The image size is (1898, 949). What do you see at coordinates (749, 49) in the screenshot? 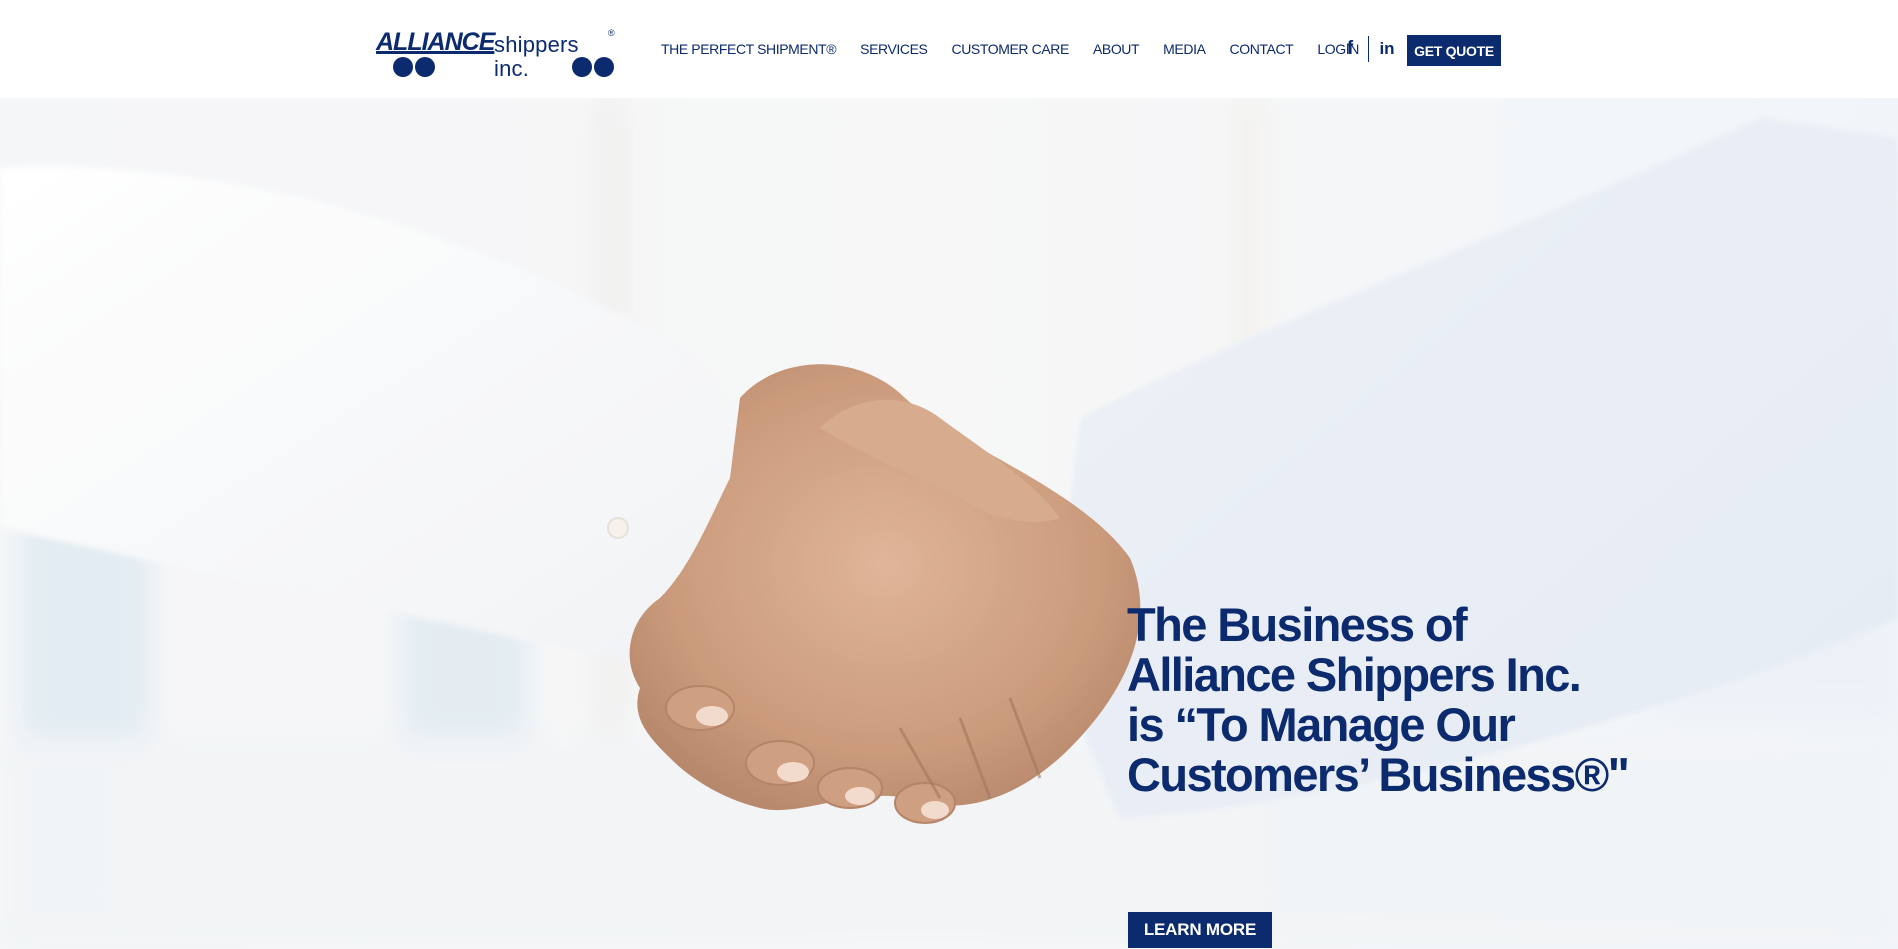
I see `nav-item-perfect-shipment: THE PERFECT SHIPMENT®` at bounding box center [749, 49].